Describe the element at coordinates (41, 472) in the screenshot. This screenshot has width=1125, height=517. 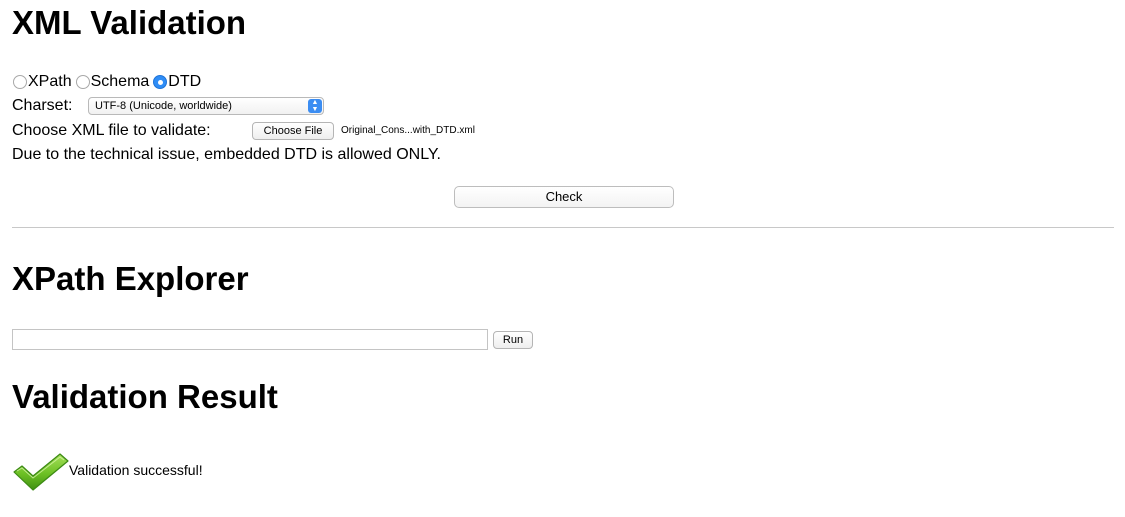
I see `checkmark-icon` at that location.